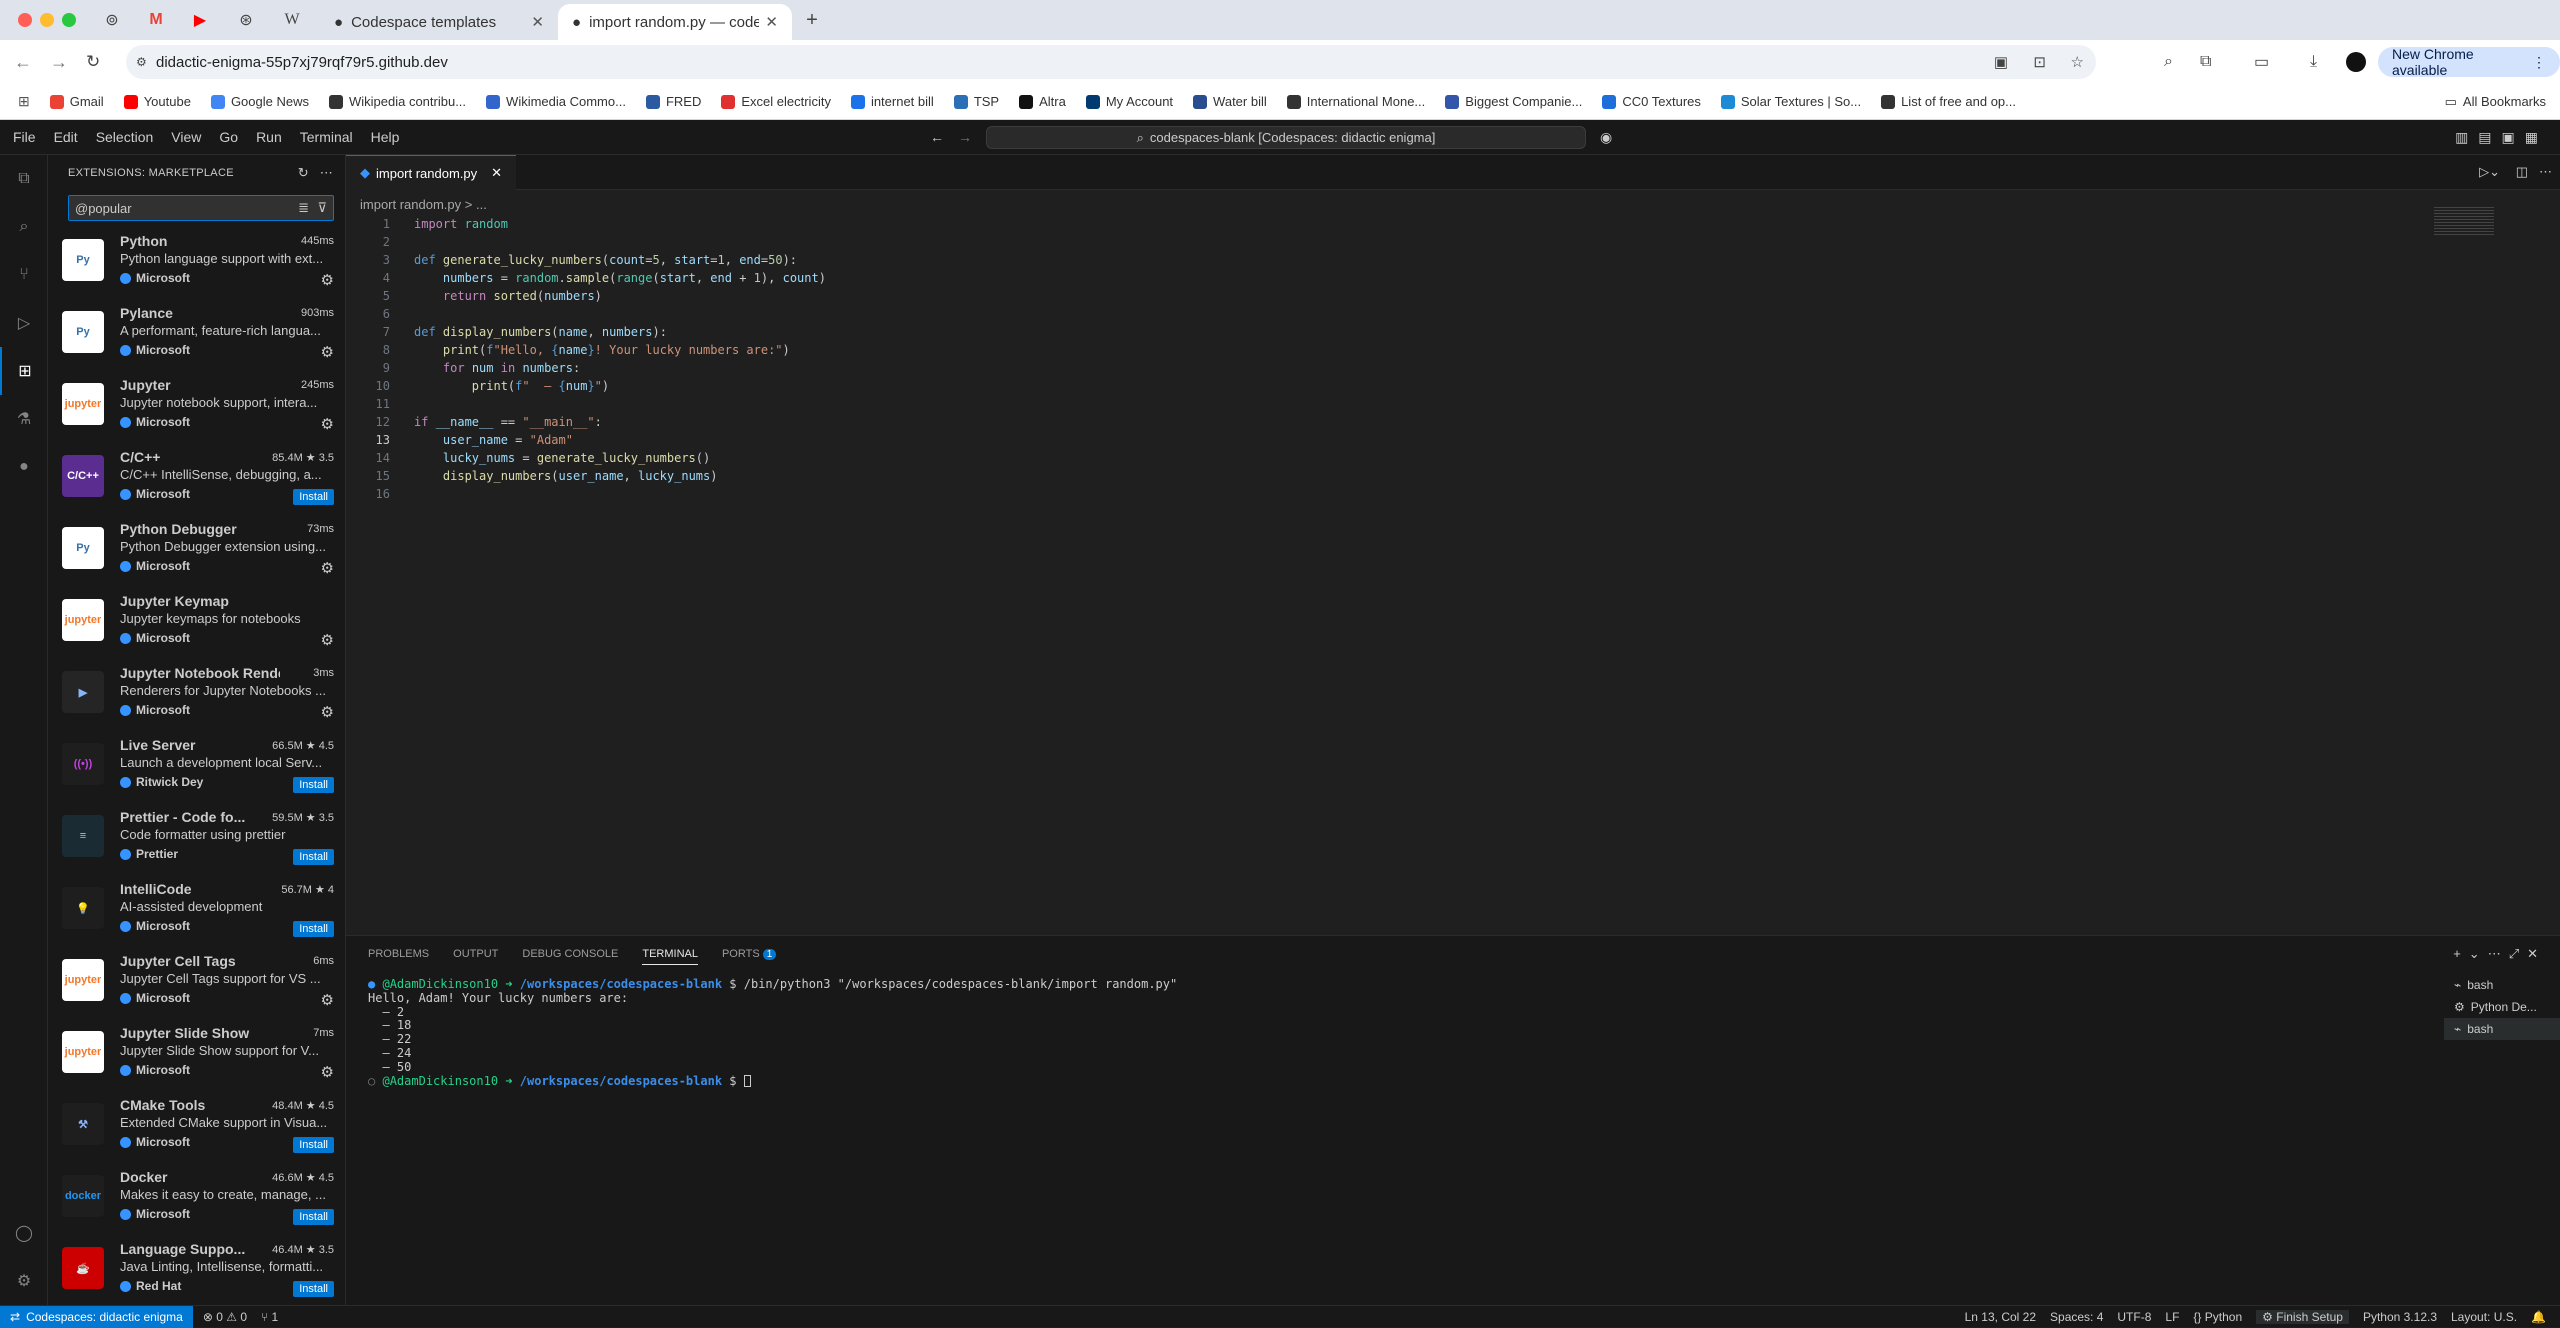 Image resolution: width=2560 pixels, height=1328 pixels. I want to click on explorer-icon: ⧉, so click(24, 179).